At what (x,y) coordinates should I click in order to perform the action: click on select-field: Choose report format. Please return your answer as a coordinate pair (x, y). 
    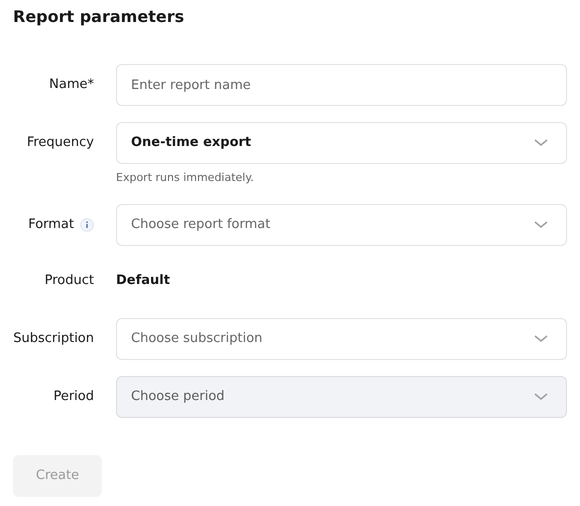
    Looking at the image, I should click on (341, 225).